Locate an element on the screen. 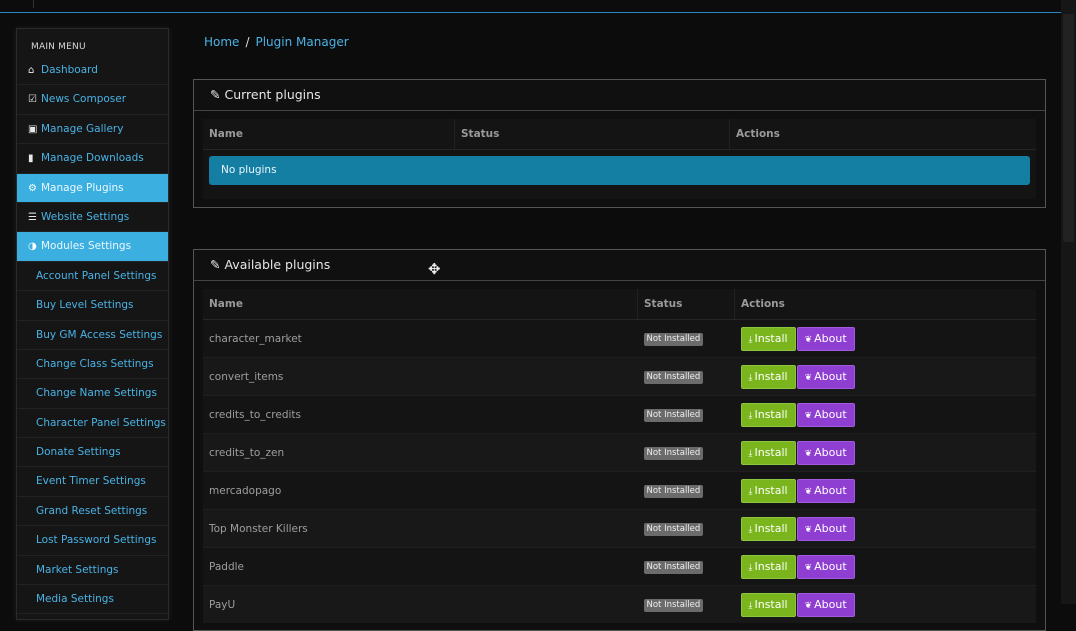  table-row: mercadopago Not Installed ⤓ Install ❦ About is located at coordinates (619, 490).